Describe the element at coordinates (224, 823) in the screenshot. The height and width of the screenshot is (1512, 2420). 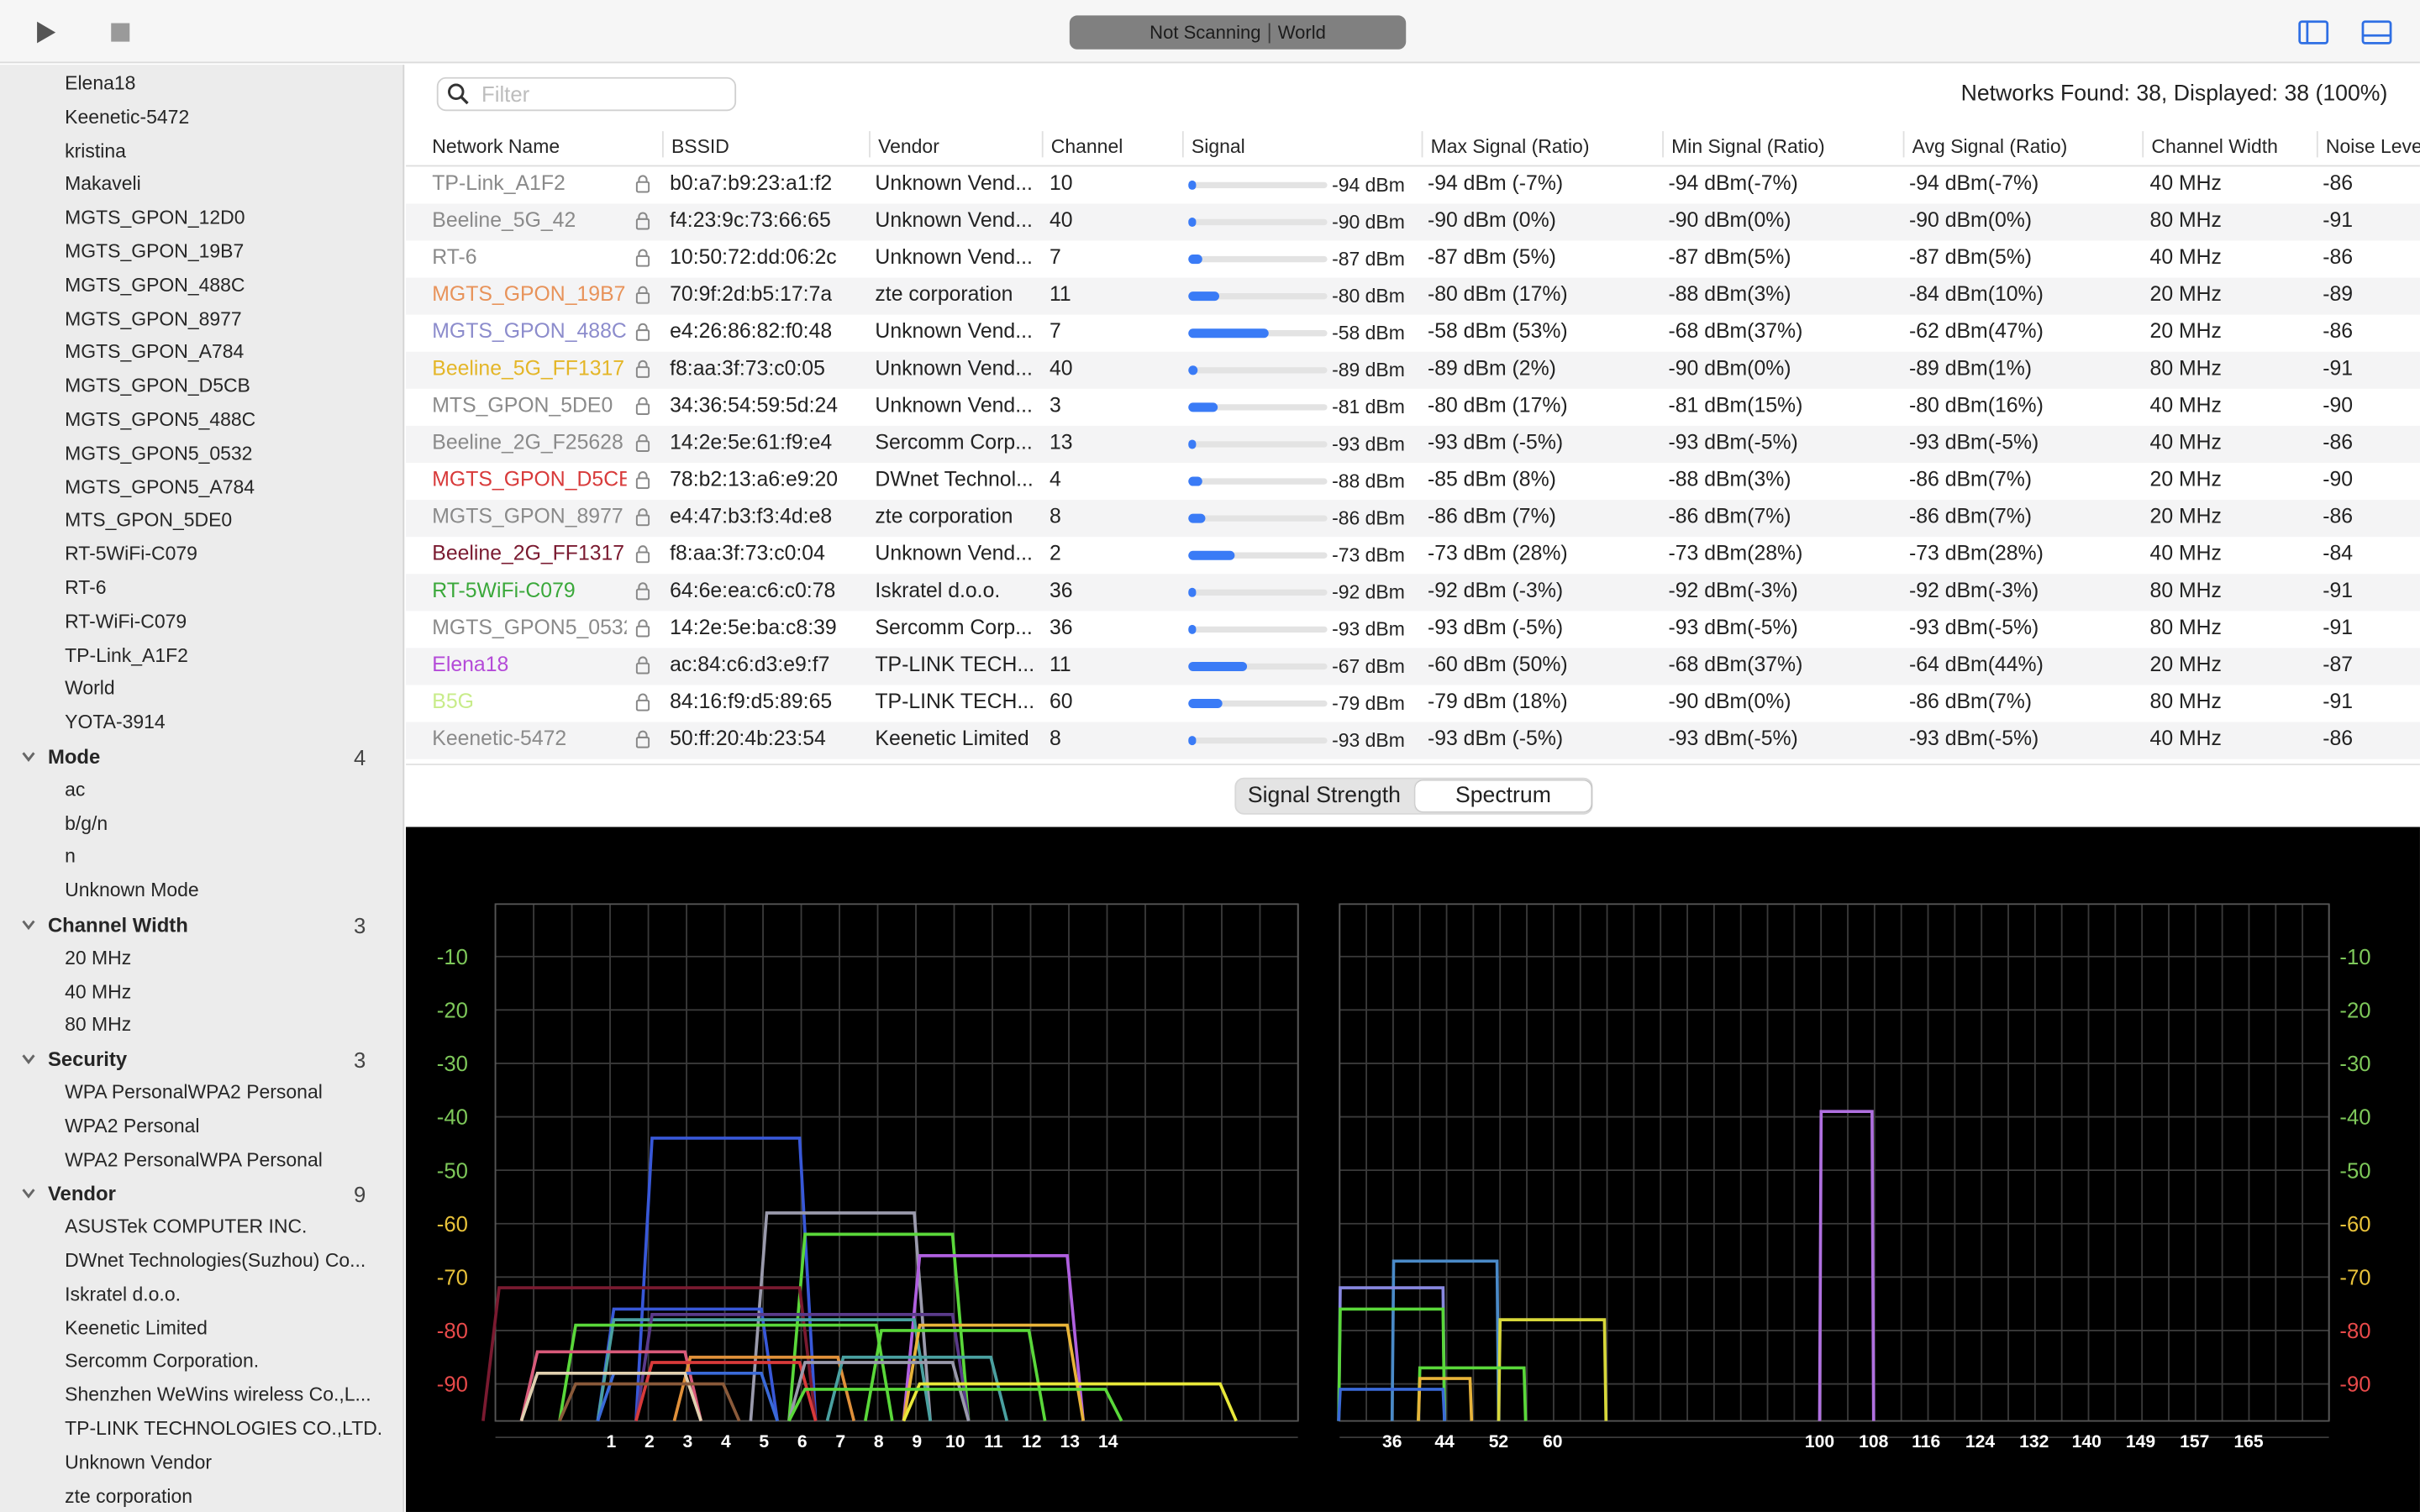
I see `sidebar-item-mode: b/g/n` at that location.